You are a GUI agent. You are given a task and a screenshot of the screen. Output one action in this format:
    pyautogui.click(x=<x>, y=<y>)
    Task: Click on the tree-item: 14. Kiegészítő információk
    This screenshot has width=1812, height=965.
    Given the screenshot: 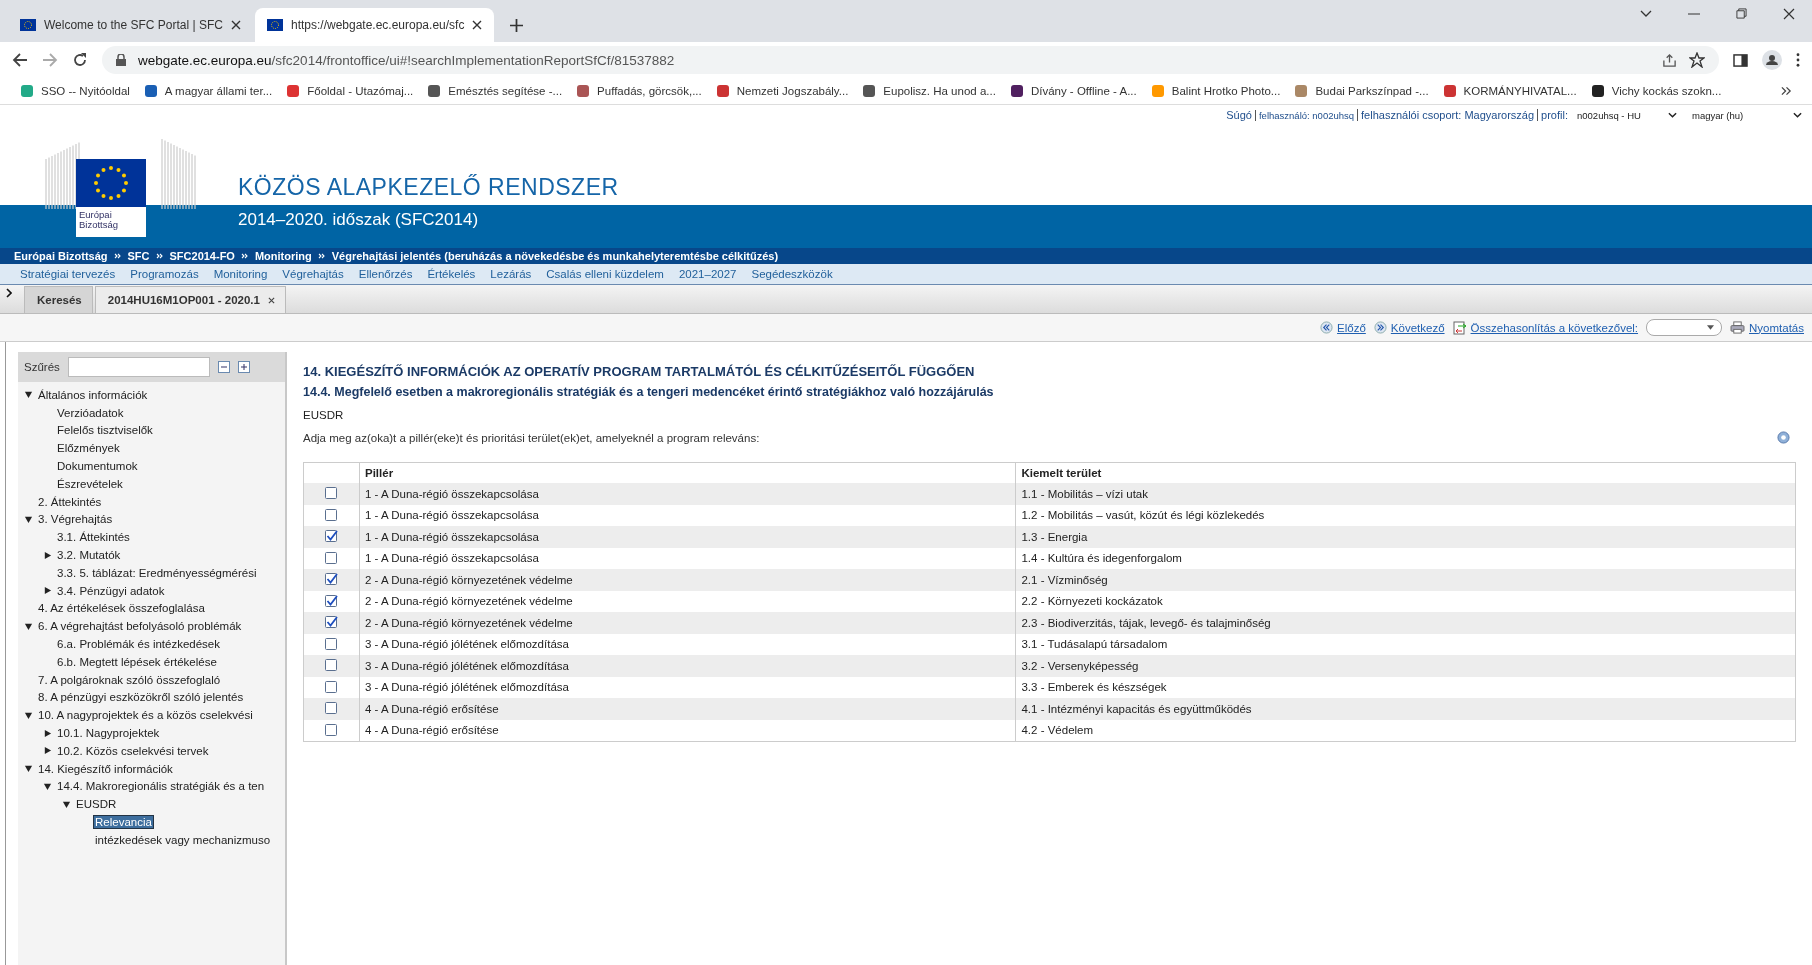 What is the action you would take?
    pyautogui.click(x=105, y=768)
    